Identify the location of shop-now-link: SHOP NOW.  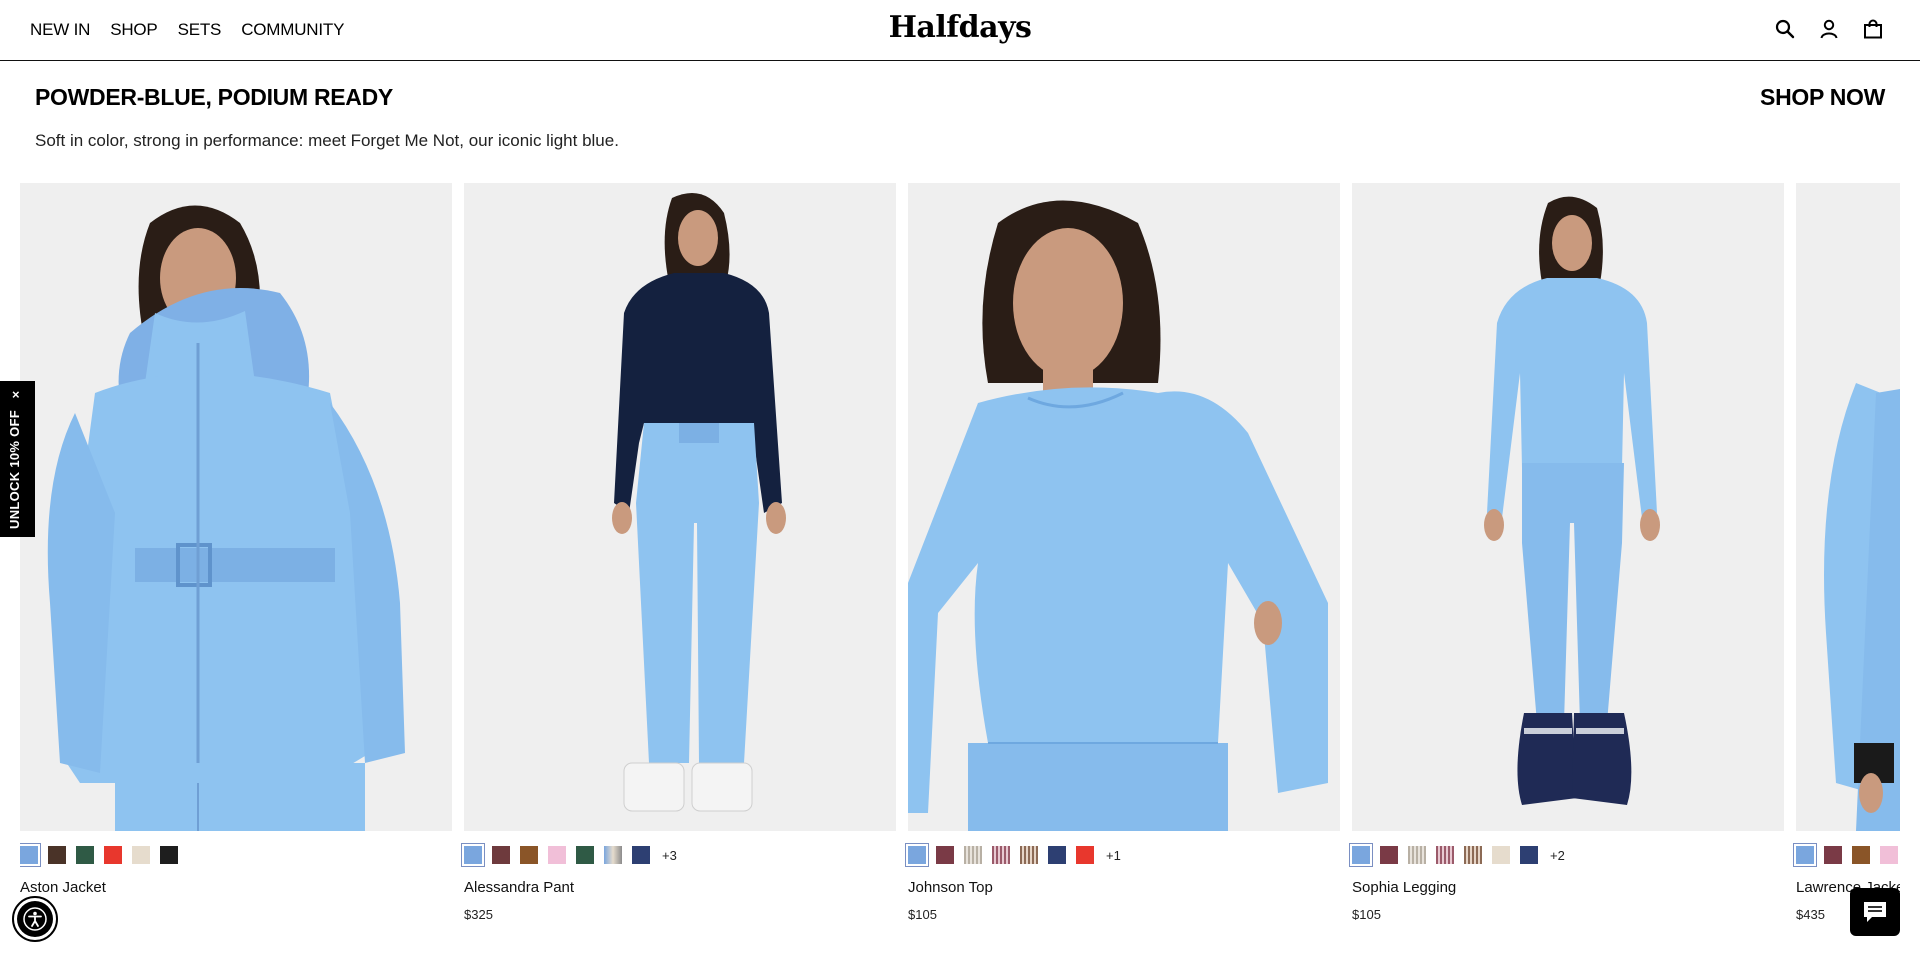
(1822, 97).